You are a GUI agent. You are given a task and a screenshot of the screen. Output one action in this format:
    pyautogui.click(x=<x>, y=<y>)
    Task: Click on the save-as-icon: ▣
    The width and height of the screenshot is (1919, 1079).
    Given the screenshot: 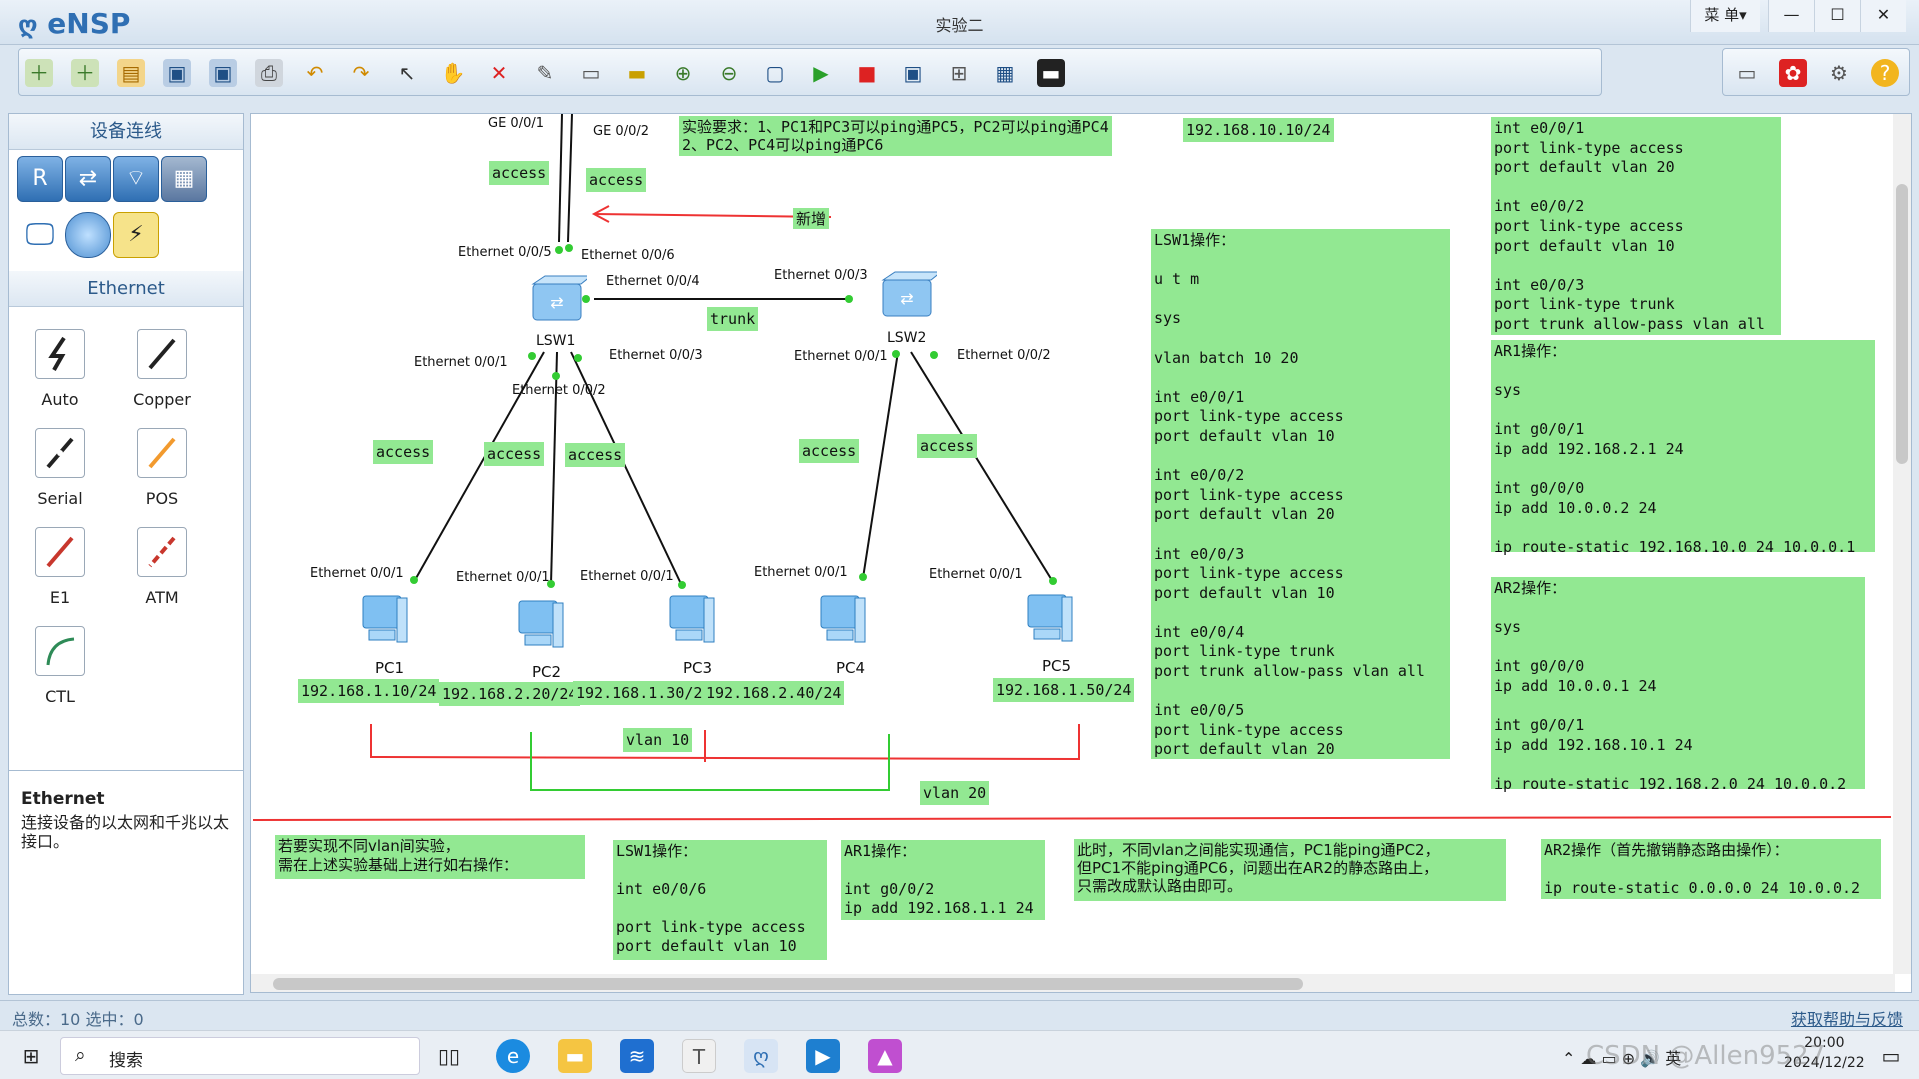 What is the action you would take?
    pyautogui.click(x=223, y=73)
    